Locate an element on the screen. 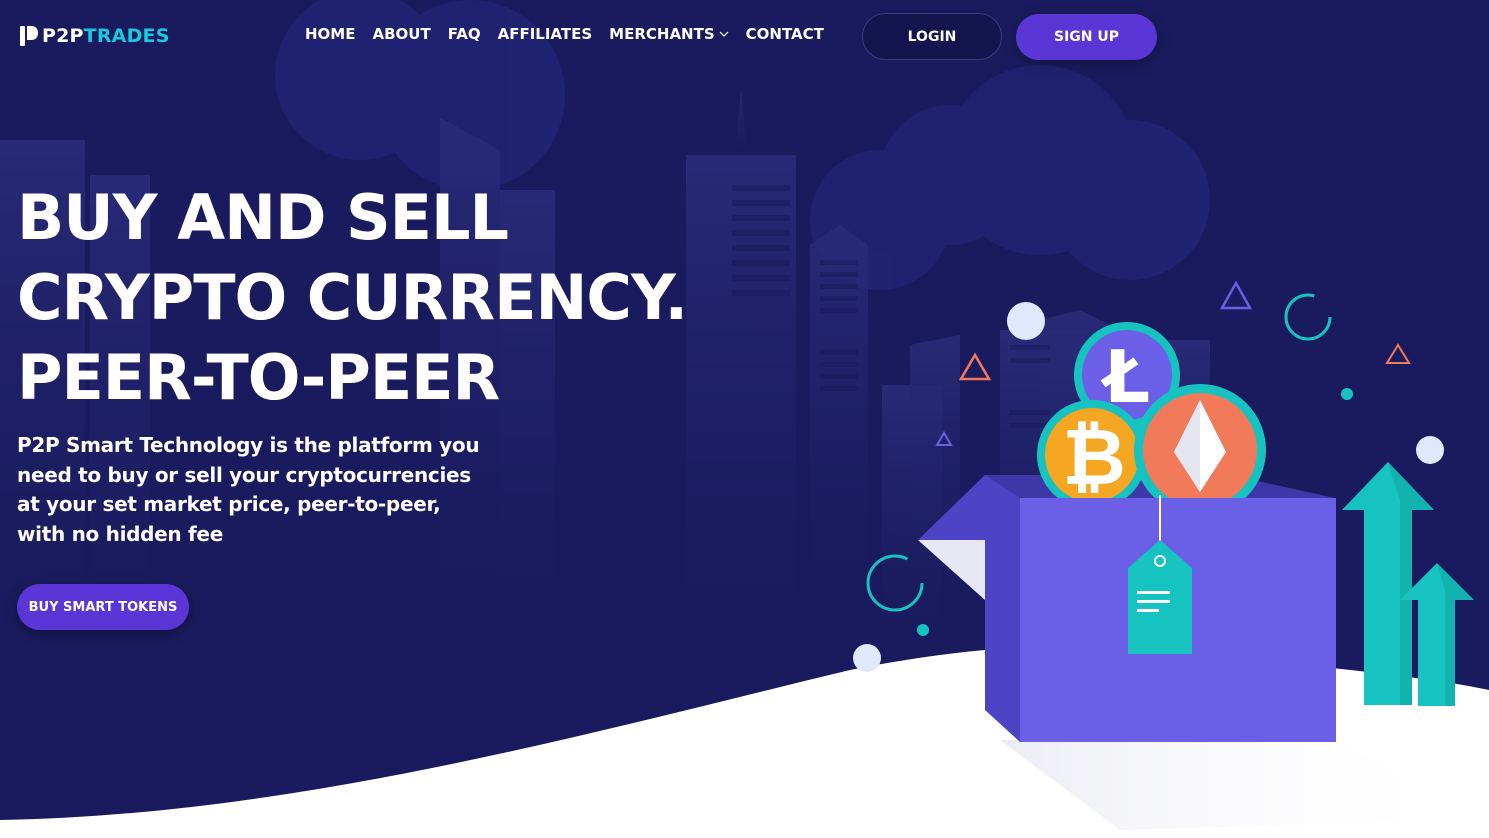  hero-title-line: BUY AND SELL is located at coordinates (263, 217).